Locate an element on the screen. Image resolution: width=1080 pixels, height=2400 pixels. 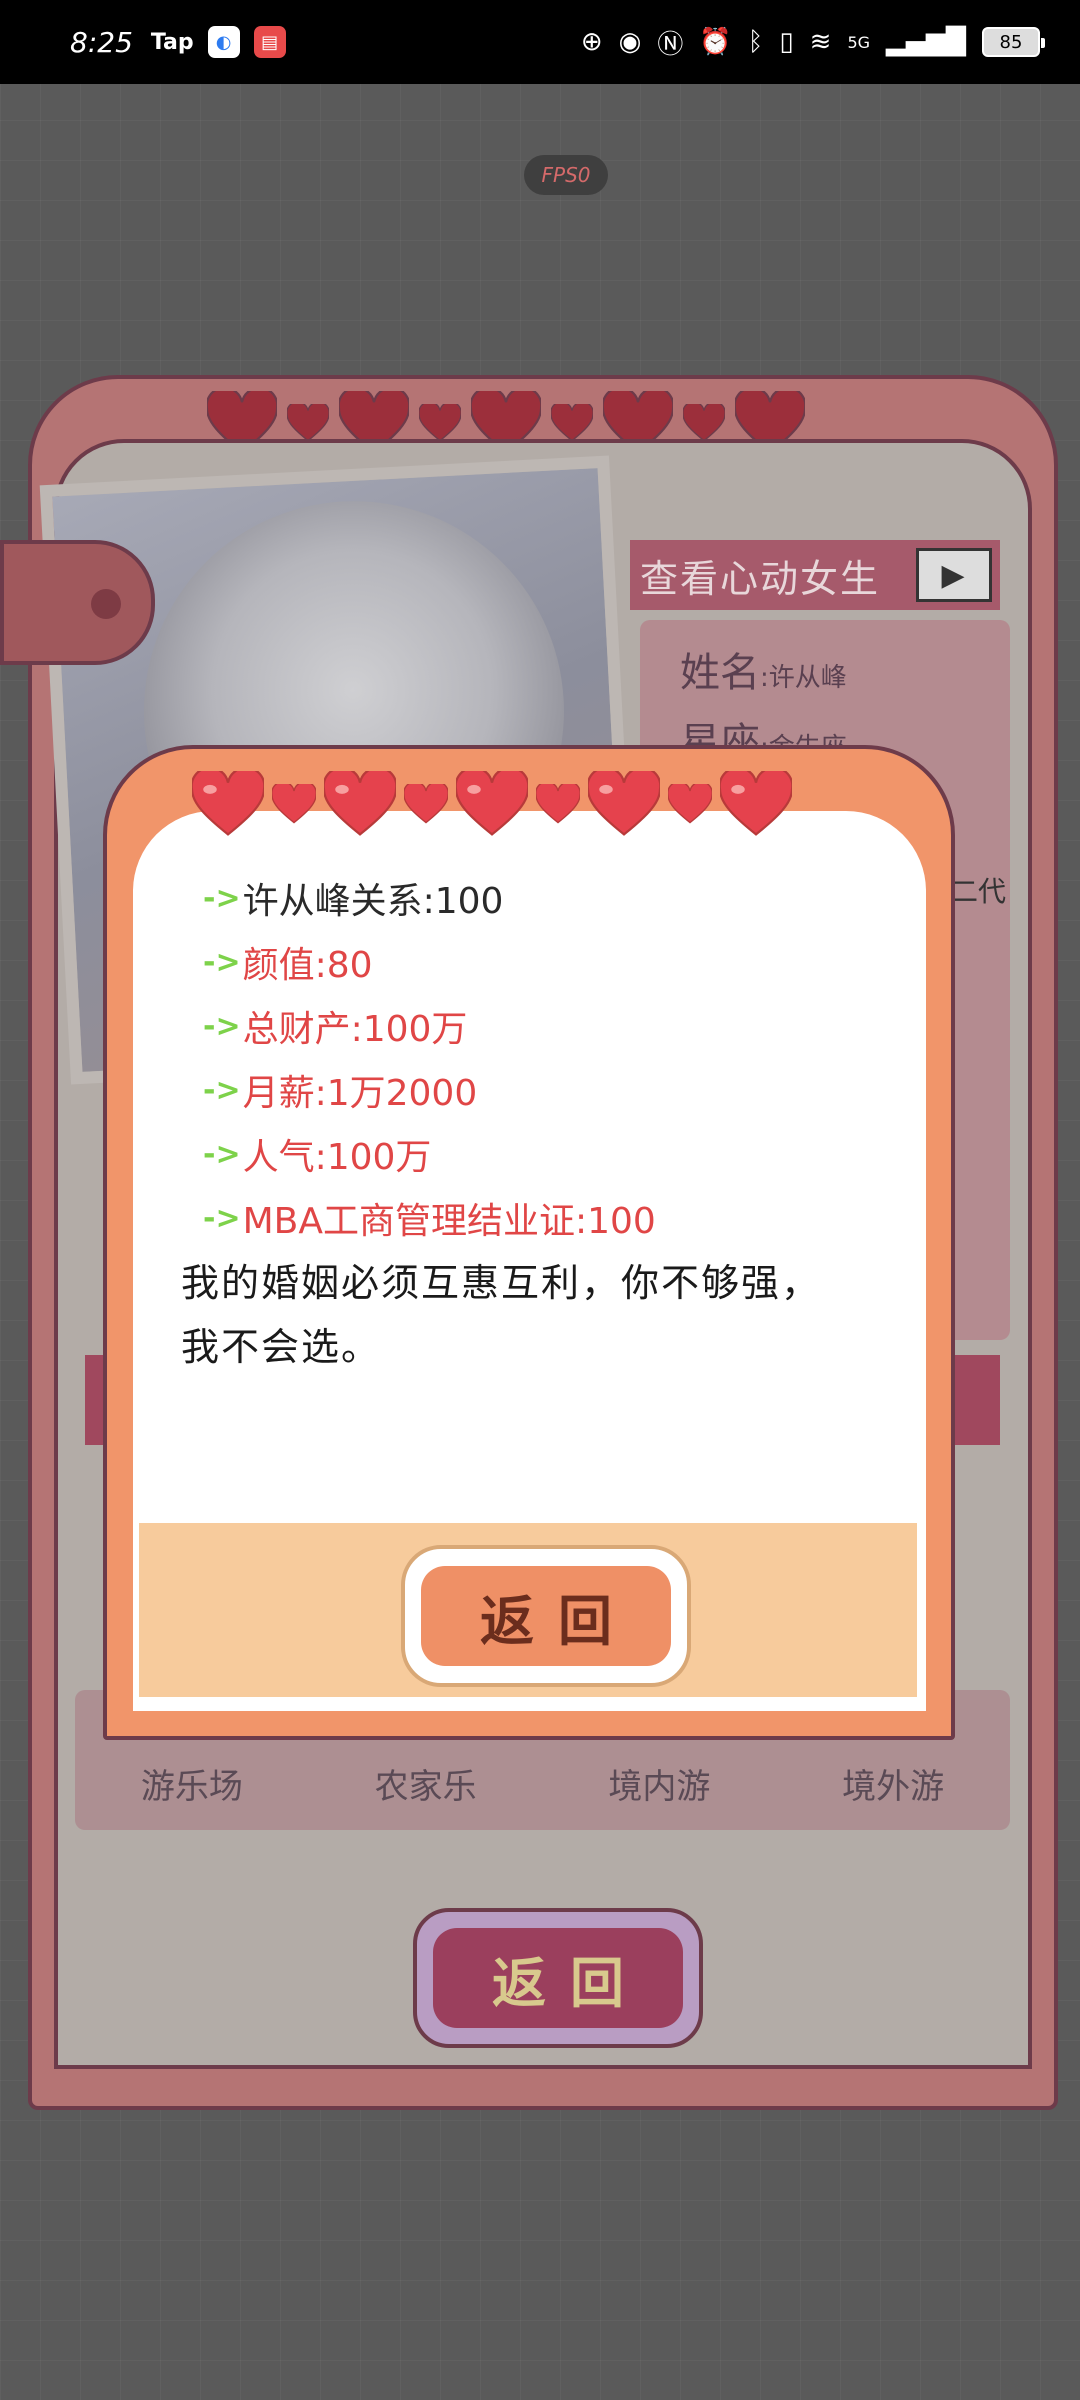
stat-relationship: -> 许从峰关系:100 is located at coordinates (429, 898).